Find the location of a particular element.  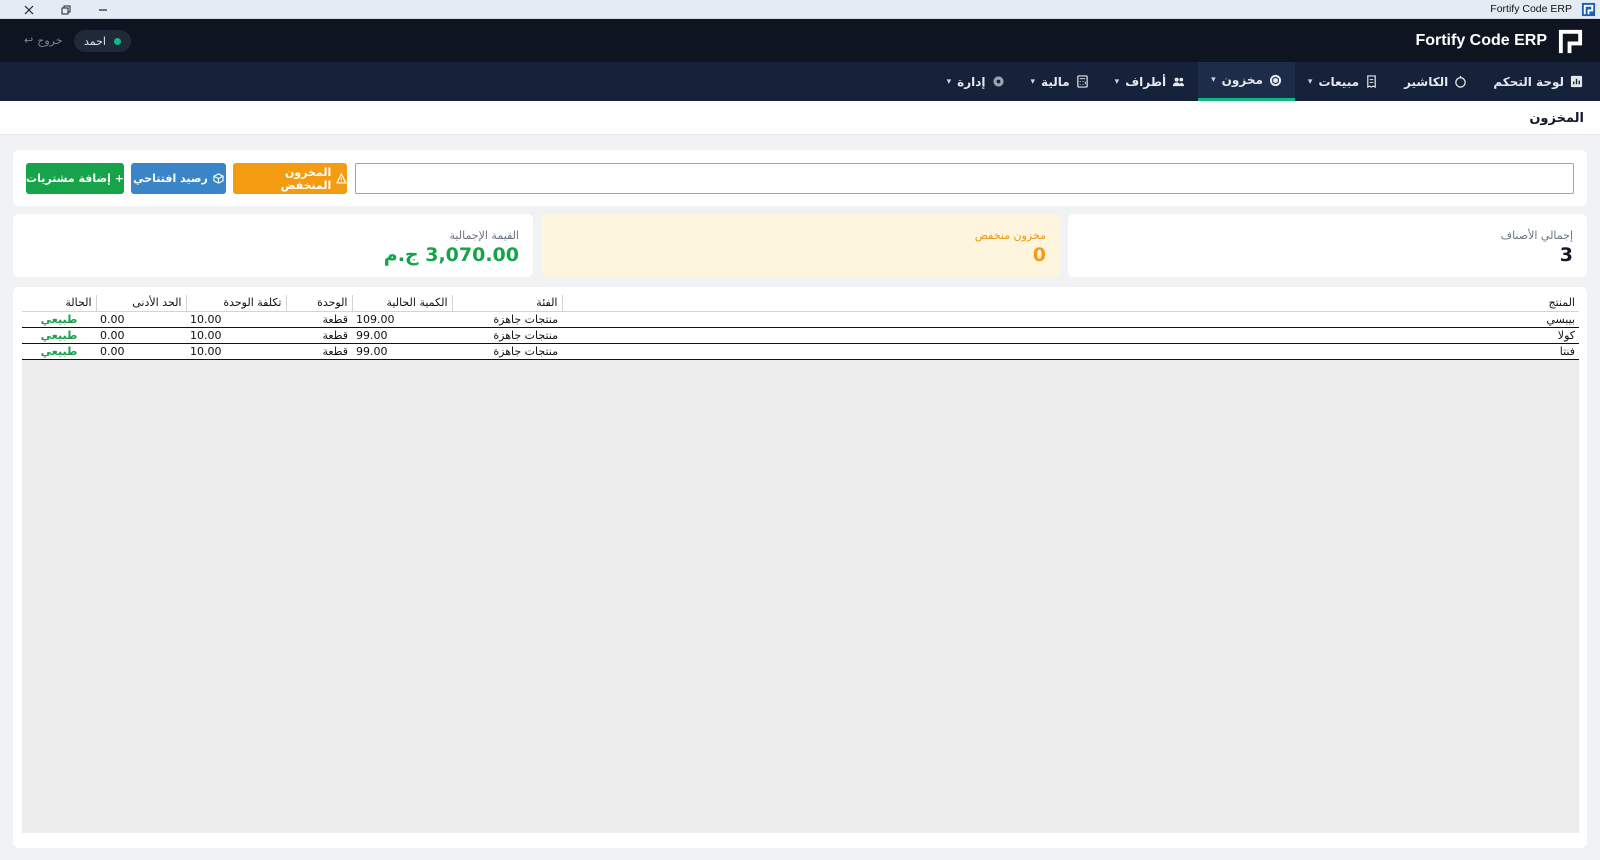

cell-product: فنتا is located at coordinates (1070, 351).